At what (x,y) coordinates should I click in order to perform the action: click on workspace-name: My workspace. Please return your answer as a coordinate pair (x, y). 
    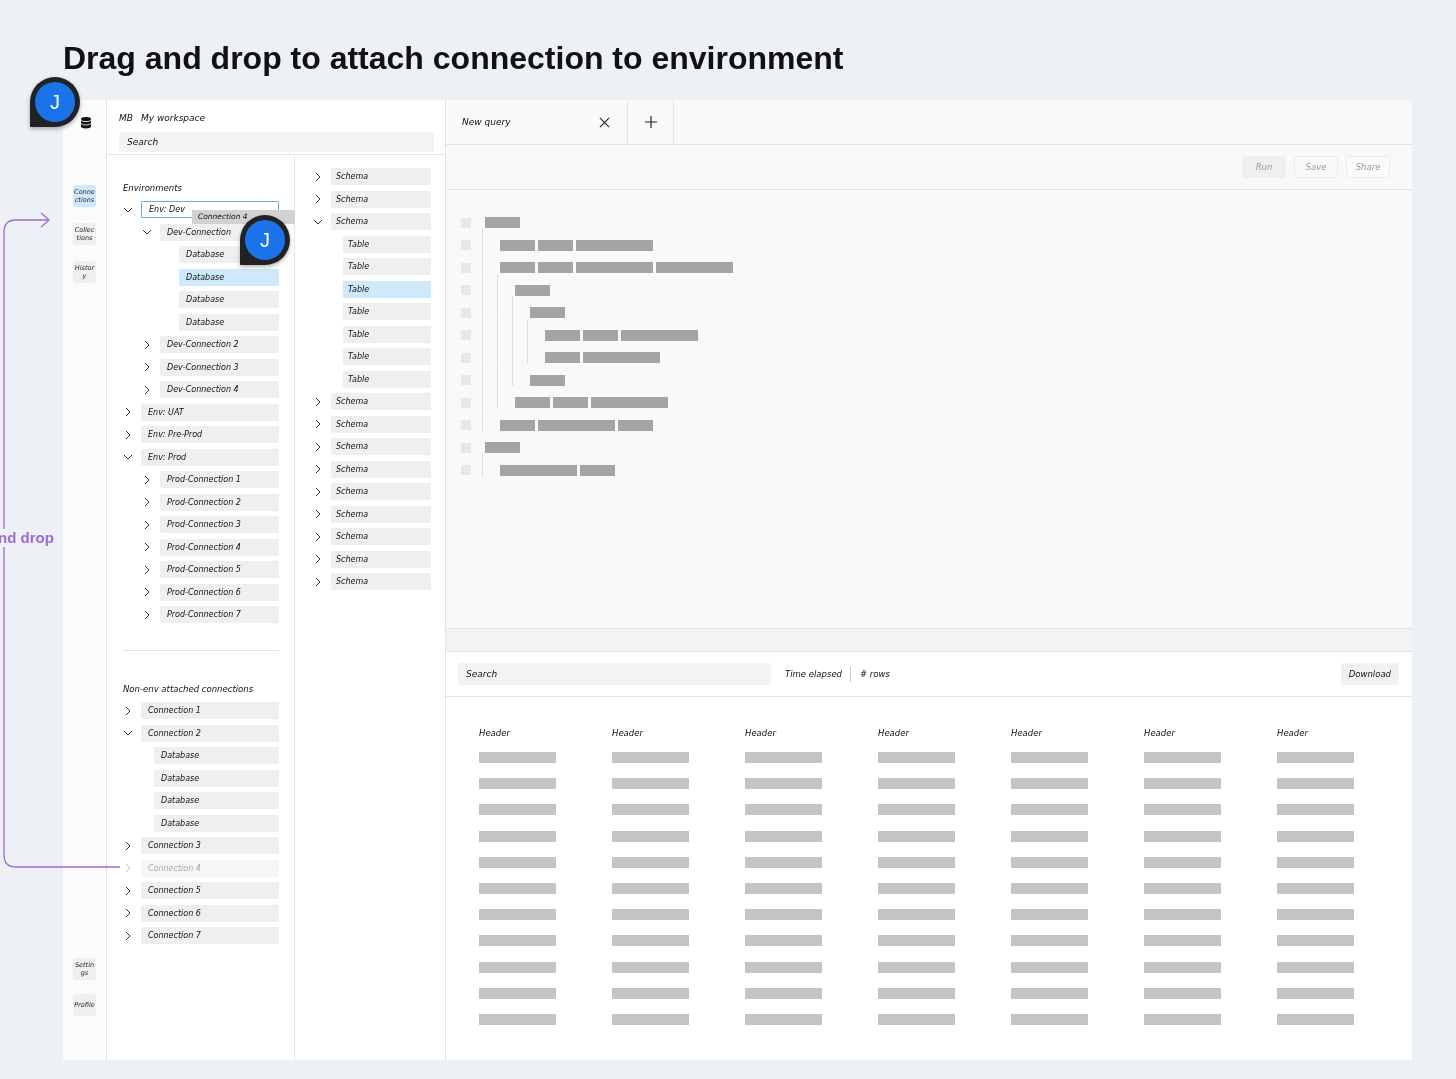
    Looking at the image, I should click on (173, 118).